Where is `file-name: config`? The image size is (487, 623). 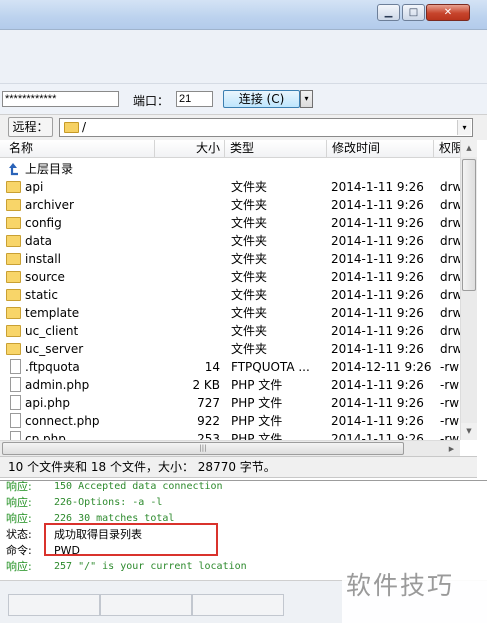
file-name: config is located at coordinates (43, 223).